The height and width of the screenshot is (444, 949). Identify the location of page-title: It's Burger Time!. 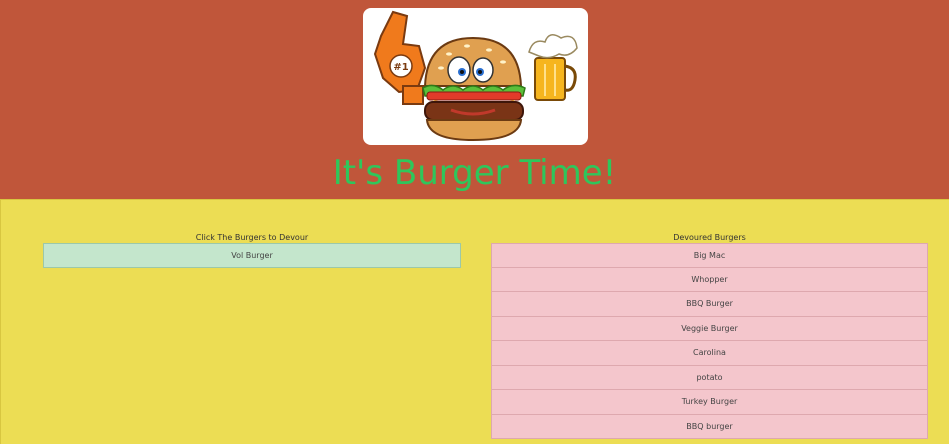
(474, 173).